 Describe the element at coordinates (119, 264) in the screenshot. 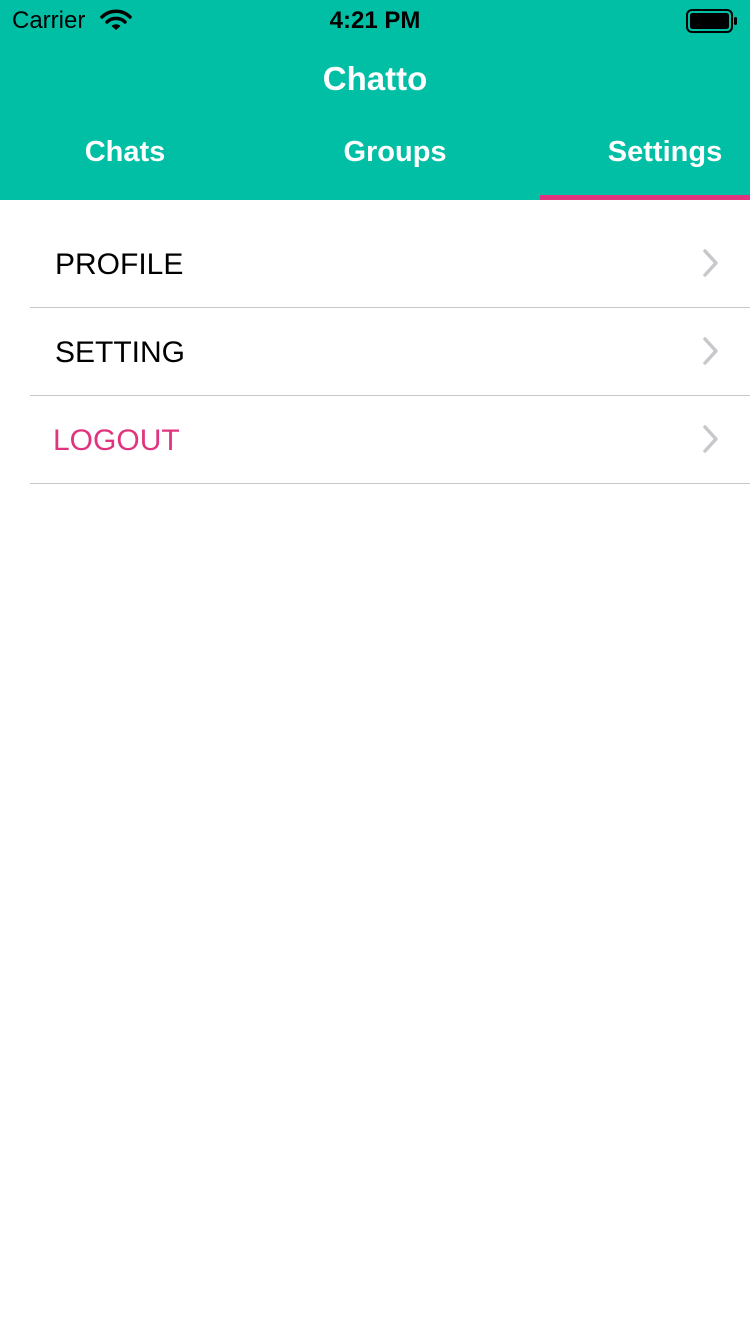

I see `menu-item-label: PROFILE` at that location.